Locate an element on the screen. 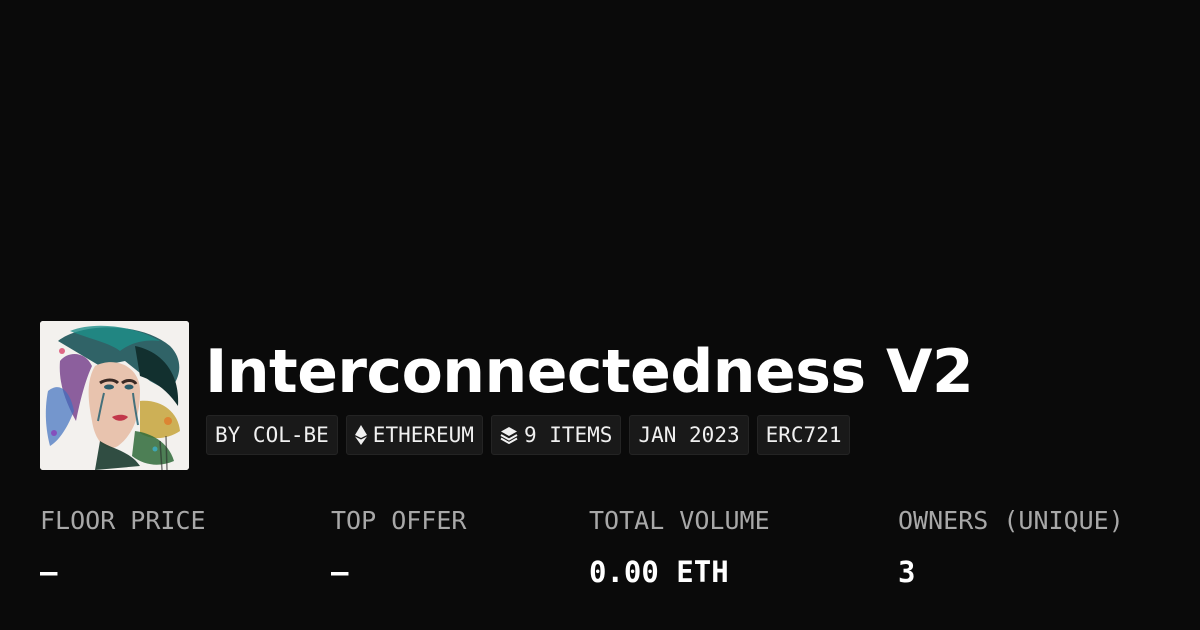  collection-avatar is located at coordinates (114, 395).